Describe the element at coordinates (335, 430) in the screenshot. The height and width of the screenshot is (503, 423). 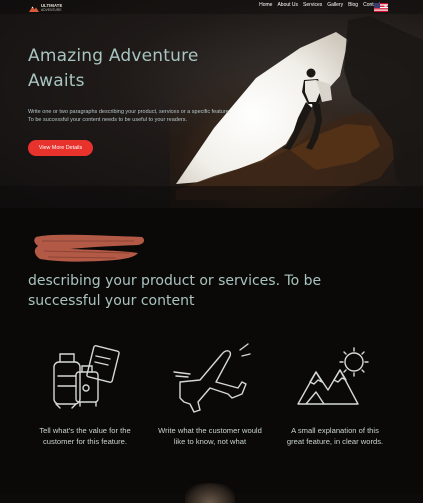
I see `feature-3-line-1: A small explanation of this` at that location.